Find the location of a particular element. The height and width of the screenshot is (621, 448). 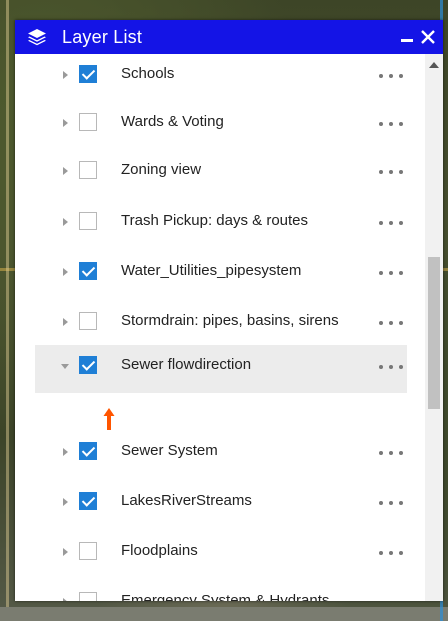

panel-title-bar: Layer List is located at coordinates (229, 37).